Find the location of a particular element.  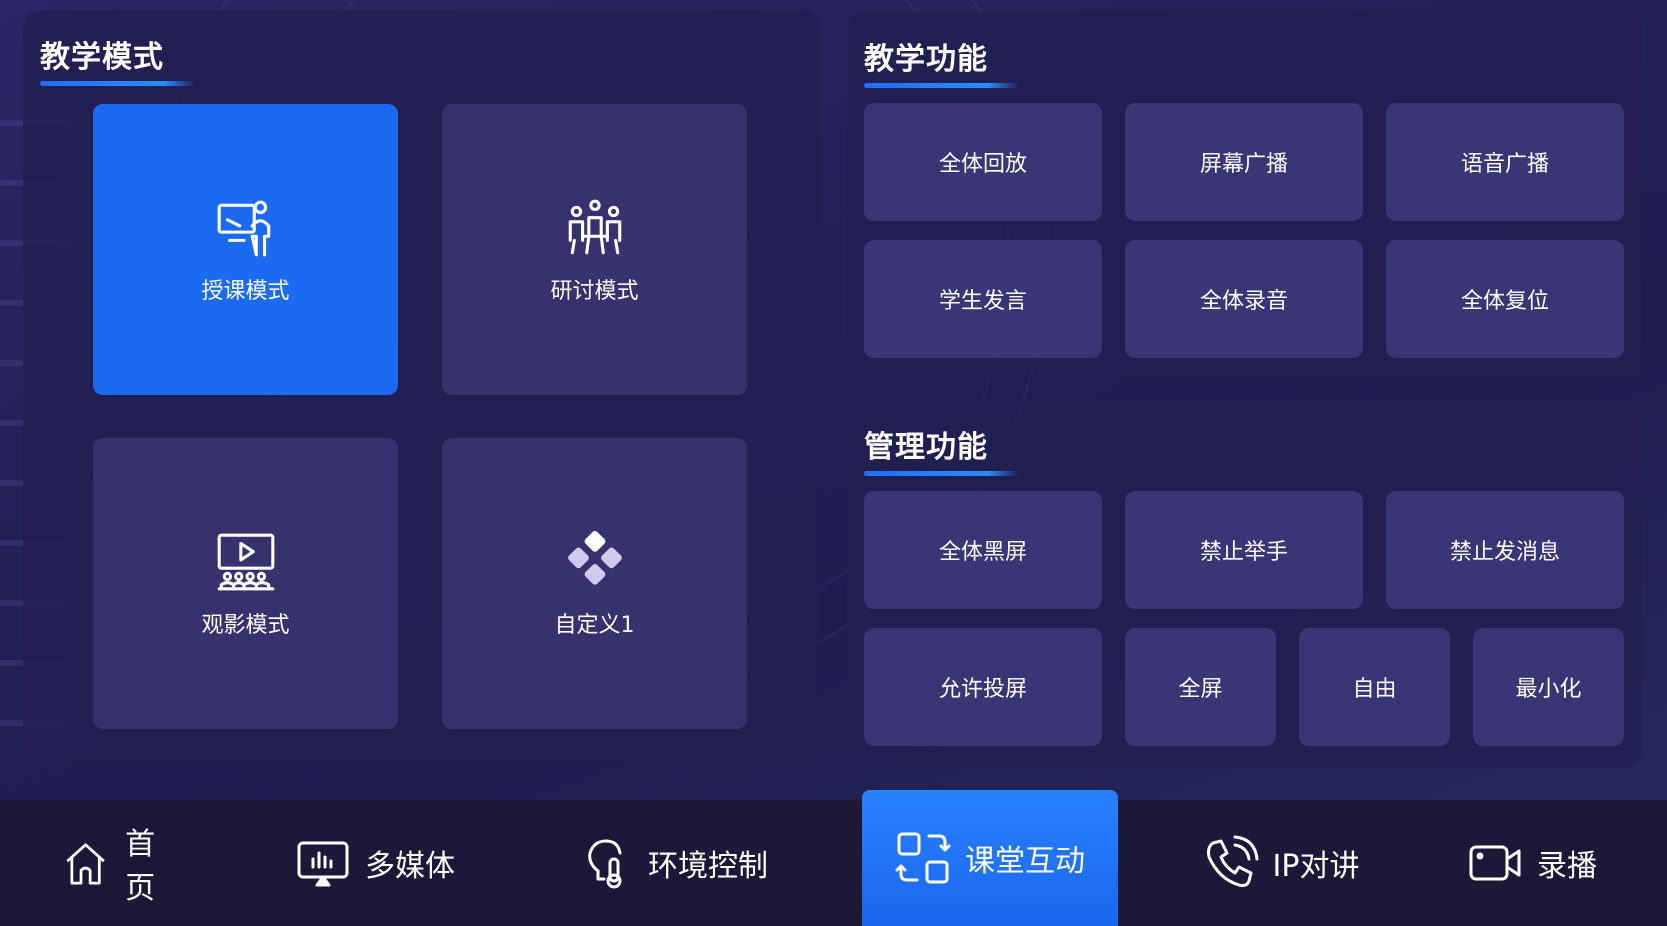

disable-raise-hand-button: 禁止举手 is located at coordinates (1244, 550).